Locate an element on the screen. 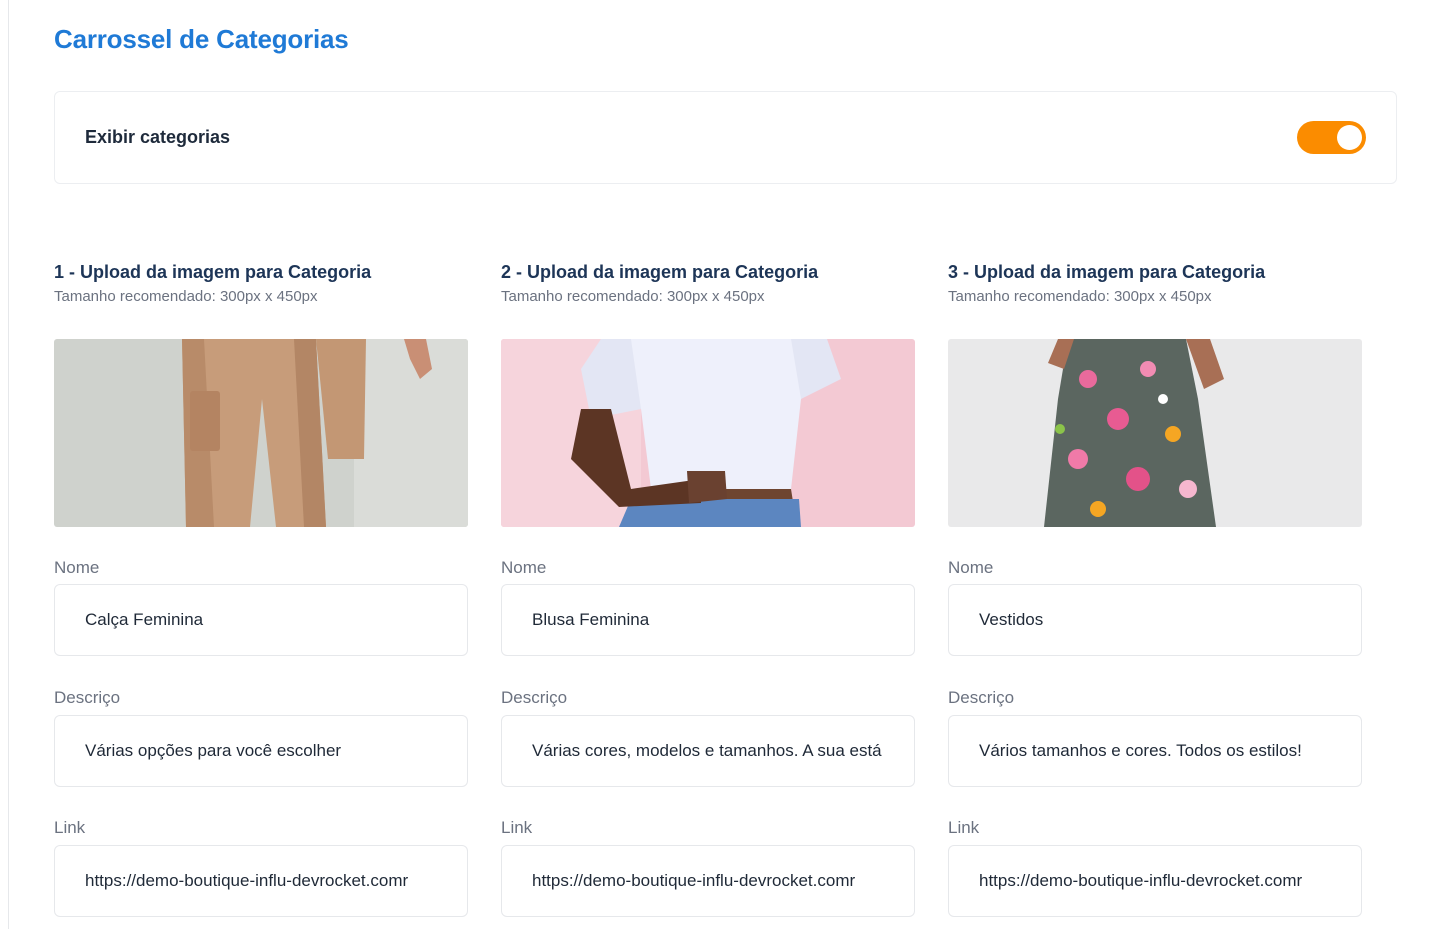  category-upload-title: 2 - Upload da imagem para Categoria is located at coordinates (660, 272).